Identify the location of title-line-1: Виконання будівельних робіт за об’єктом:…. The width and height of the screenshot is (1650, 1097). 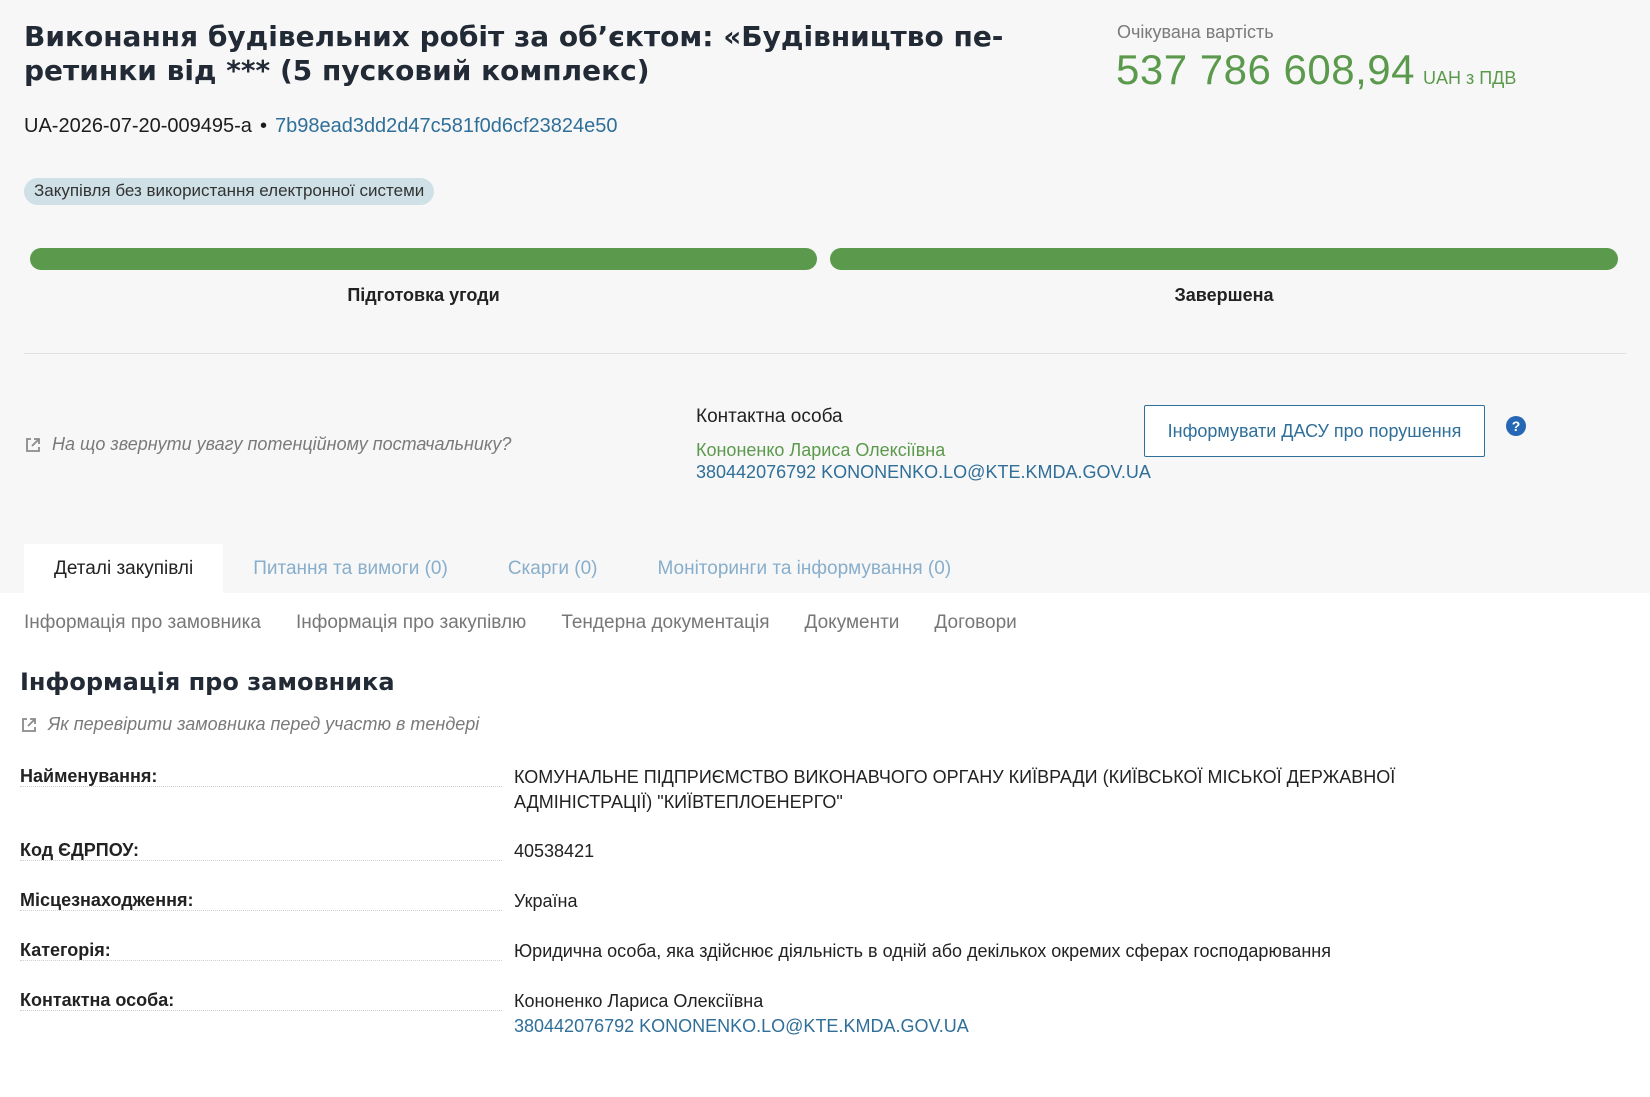
(514, 36).